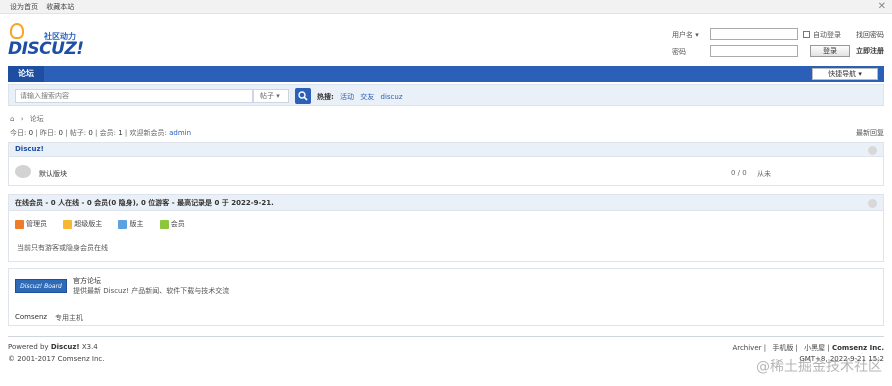 The height and width of the screenshot is (386, 892). What do you see at coordinates (130, 224) in the screenshot?
I see `legend-item: 版主` at bounding box center [130, 224].